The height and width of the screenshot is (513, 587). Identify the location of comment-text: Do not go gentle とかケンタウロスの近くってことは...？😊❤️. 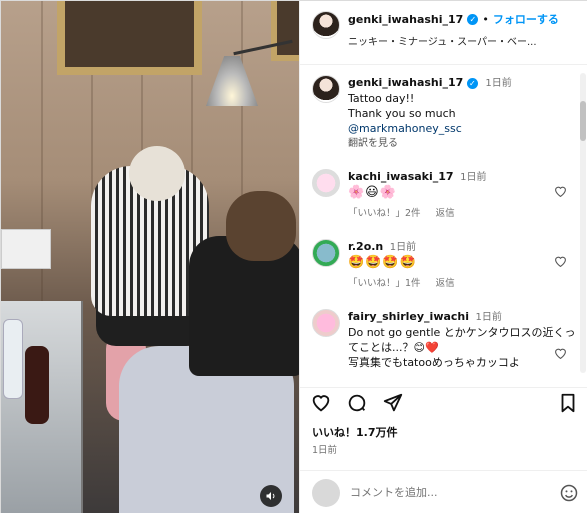
(462, 340).